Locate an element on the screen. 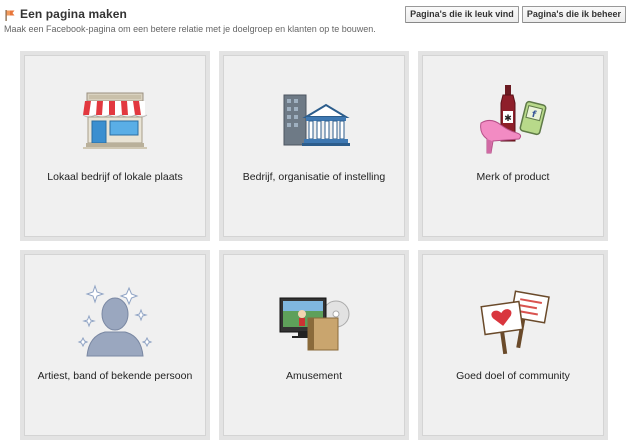  category-tile-entertainment: Amusement is located at coordinates (314, 345).